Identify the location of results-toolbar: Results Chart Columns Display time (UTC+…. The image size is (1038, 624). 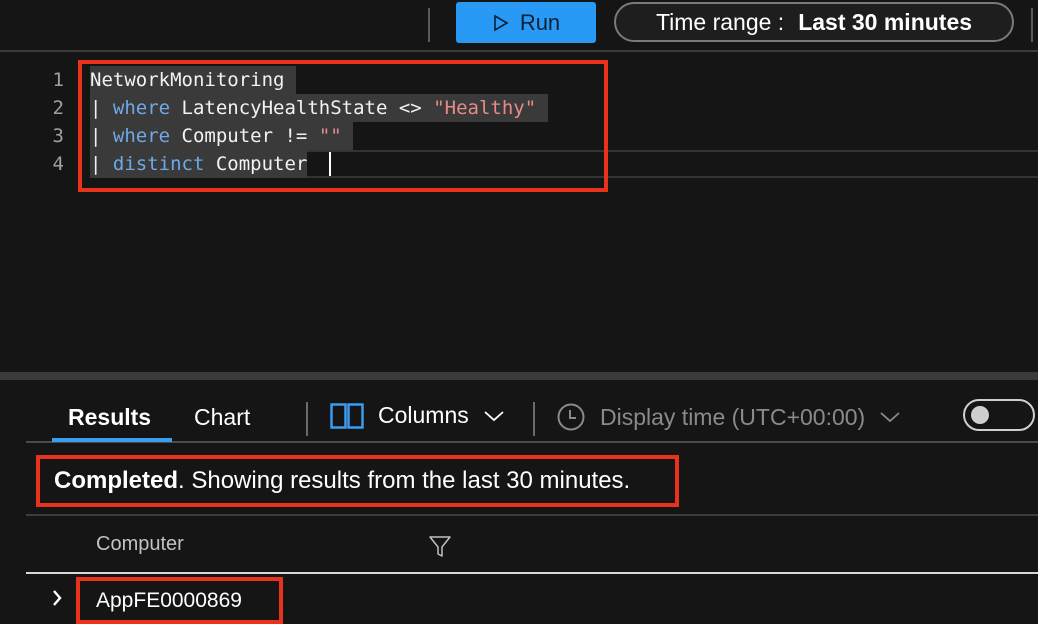
(519, 412).